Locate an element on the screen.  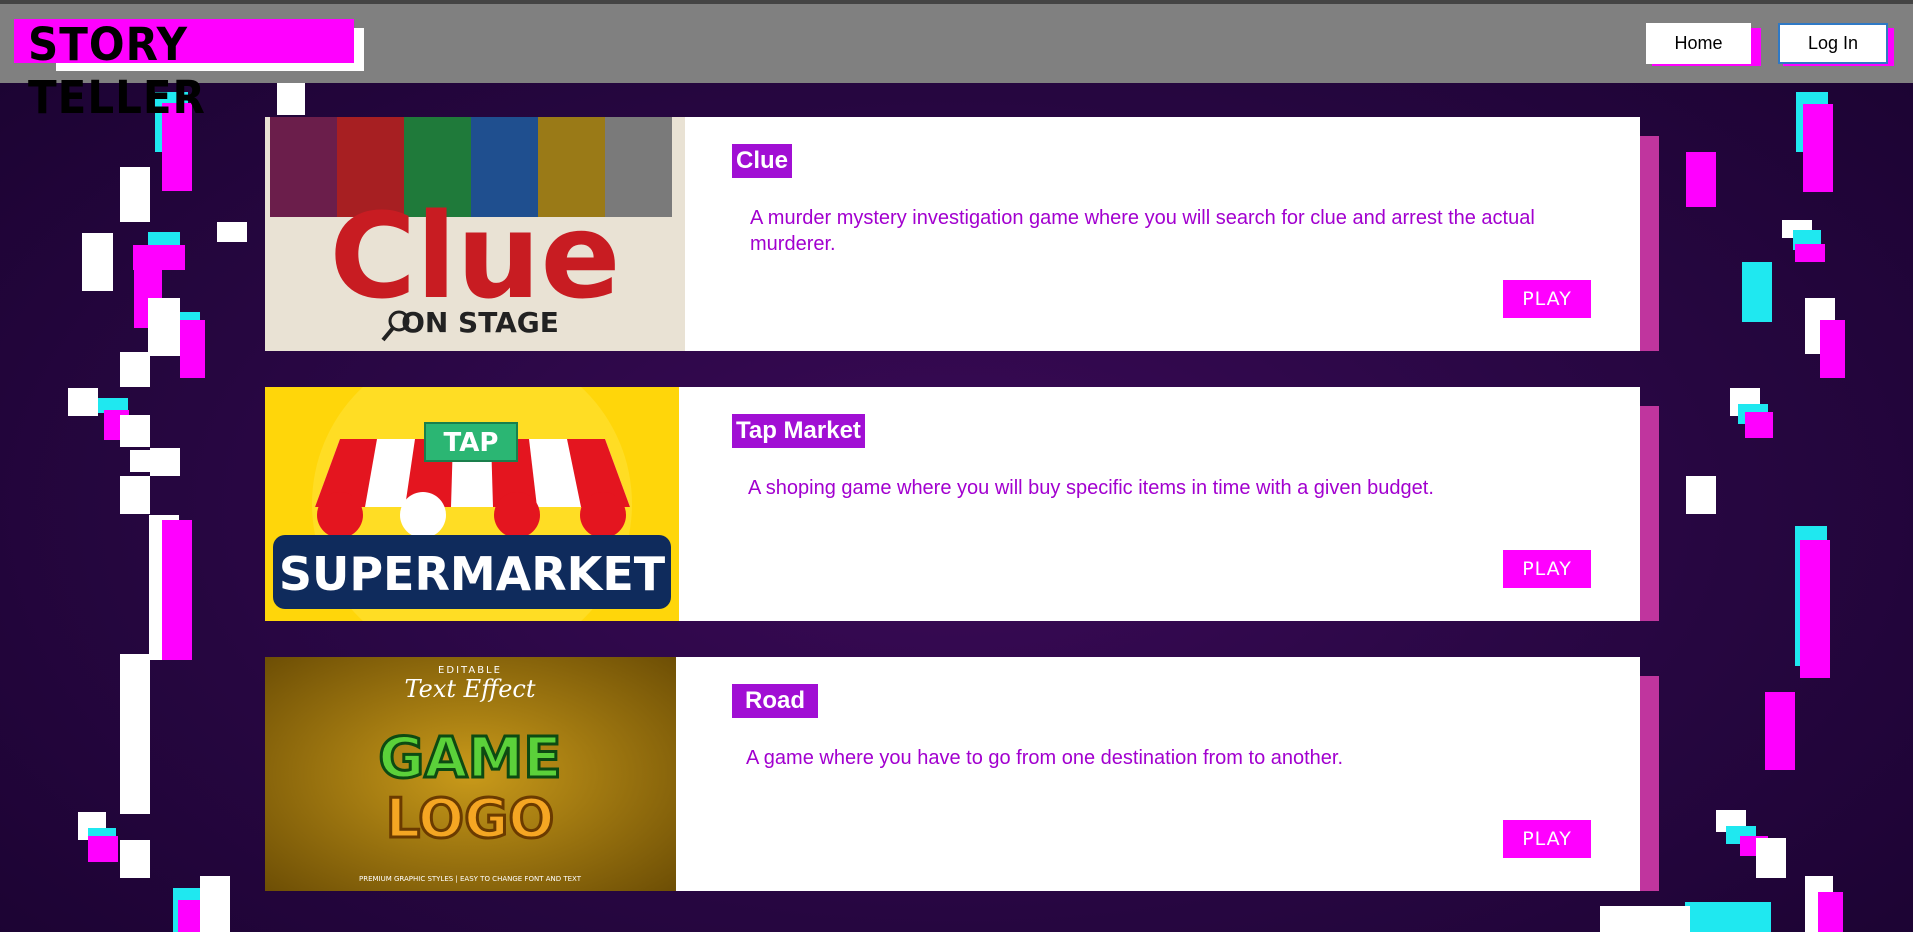
logo-box: STORY TELLER is located at coordinates (184, 71).